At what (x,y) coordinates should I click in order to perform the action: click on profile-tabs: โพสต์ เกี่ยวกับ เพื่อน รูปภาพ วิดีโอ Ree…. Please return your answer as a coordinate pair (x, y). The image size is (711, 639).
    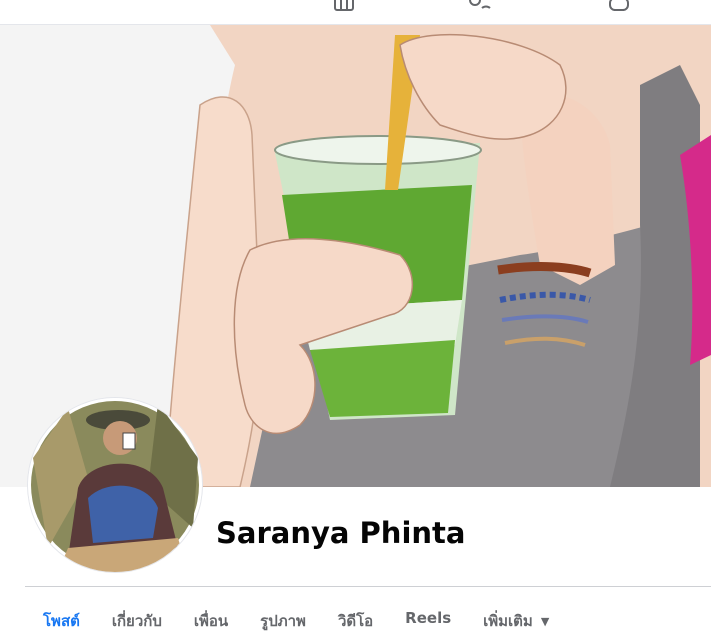
    Looking at the image, I should click on (296, 618).